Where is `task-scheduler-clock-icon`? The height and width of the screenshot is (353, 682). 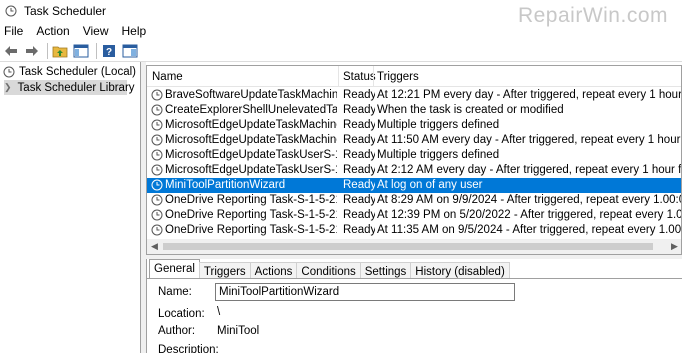
task-scheduler-clock-icon is located at coordinates (11, 11).